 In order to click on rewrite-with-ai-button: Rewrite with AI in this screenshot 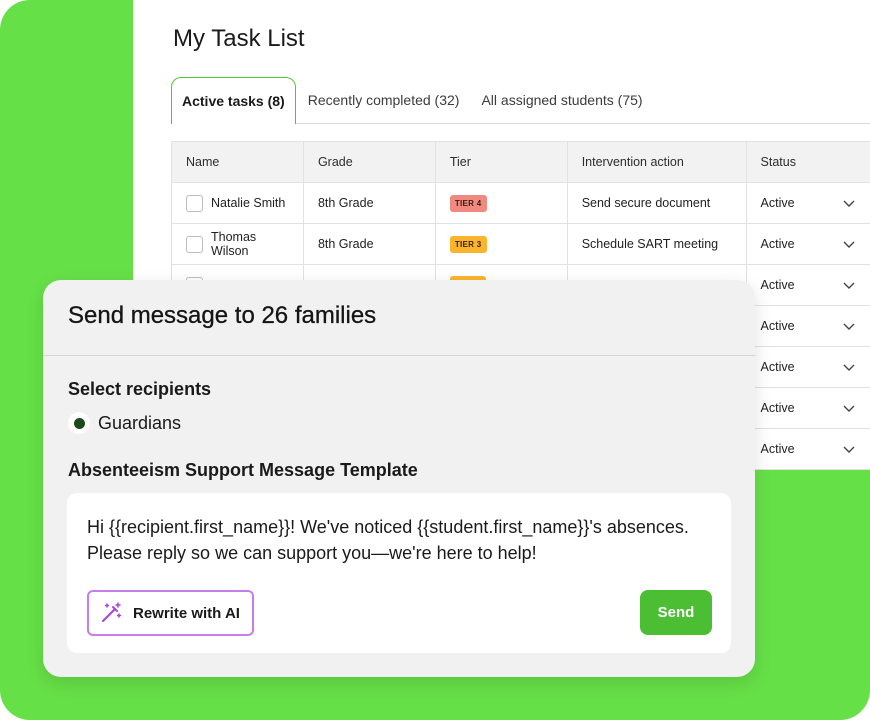, I will do `click(170, 613)`.